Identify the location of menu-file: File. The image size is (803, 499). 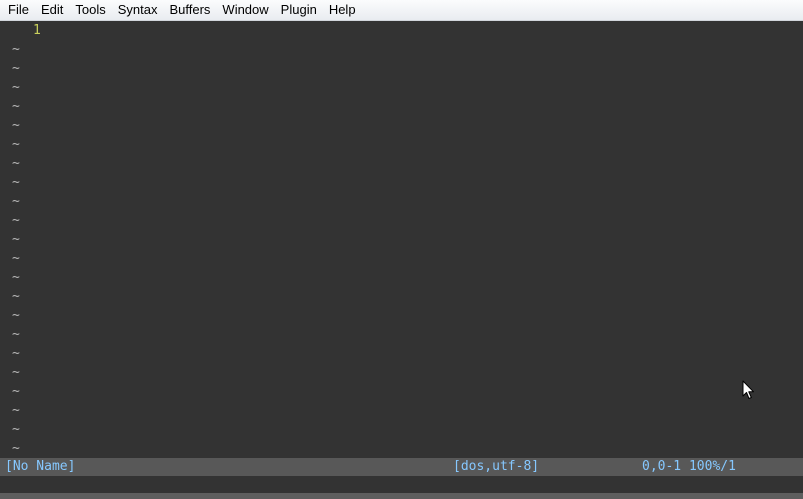
(18, 10).